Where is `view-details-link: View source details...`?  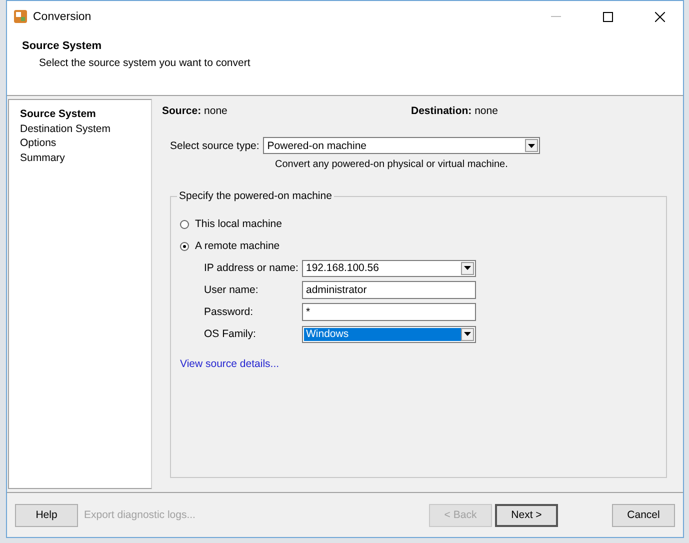 view-details-link: View source details... is located at coordinates (230, 364).